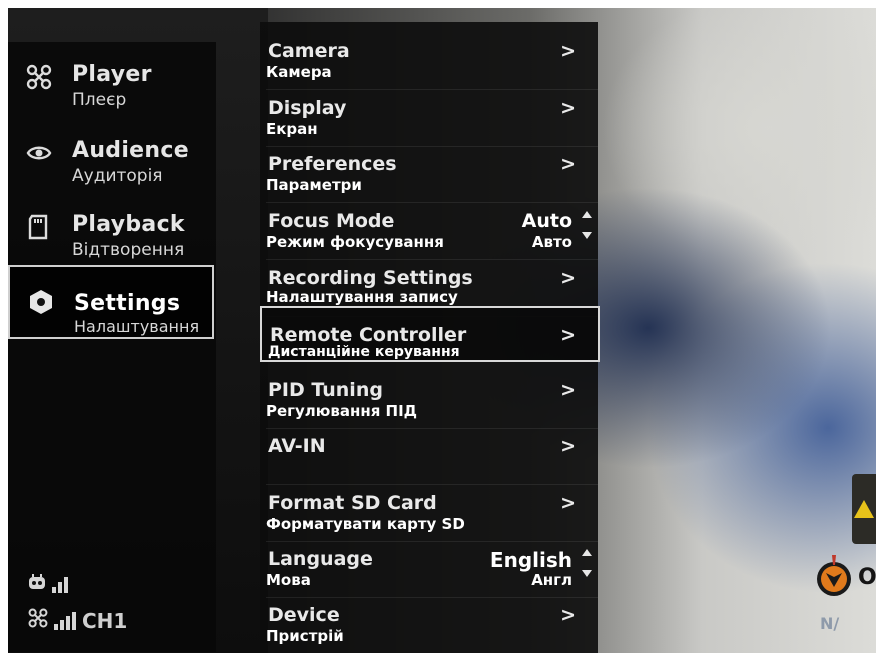 The image size is (891, 661). What do you see at coordinates (127, 303) in the screenshot?
I see `sidebar-item-label: Settings` at bounding box center [127, 303].